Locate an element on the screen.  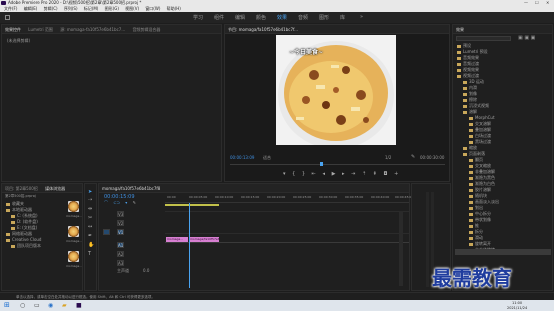
menu-view: 视图(V) is located at coordinates (132, 8).